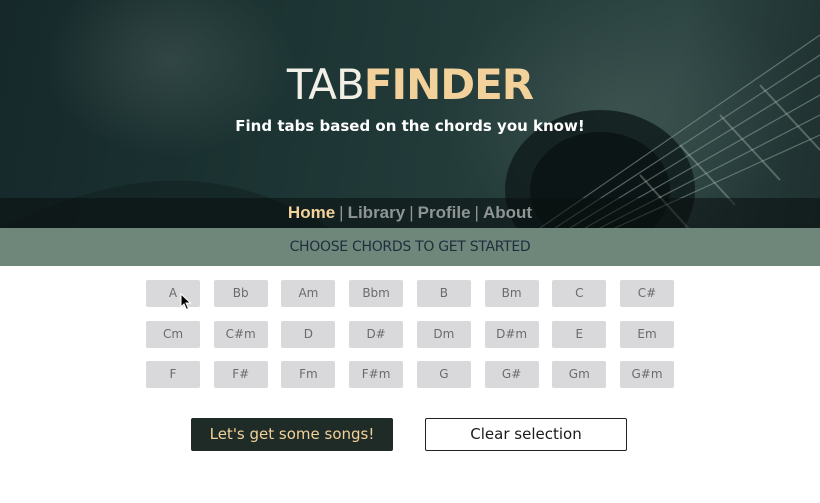  What do you see at coordinates (579, 374) in the screenshot?
I see `chord-button: Gm` at bounding box center [579, 374].